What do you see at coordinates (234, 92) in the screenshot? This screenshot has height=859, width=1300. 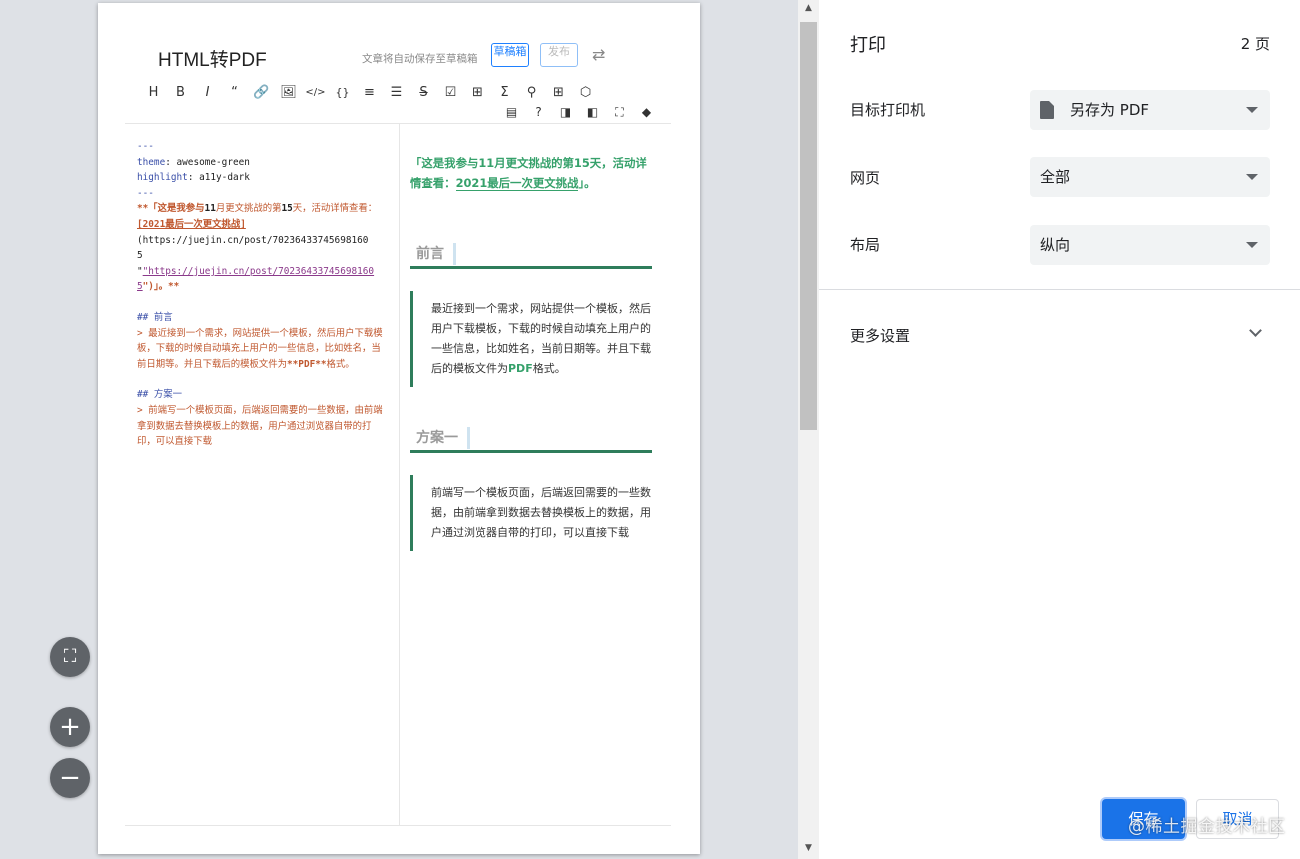 I see `quote-icon: “` at bounding box center [234, 92].